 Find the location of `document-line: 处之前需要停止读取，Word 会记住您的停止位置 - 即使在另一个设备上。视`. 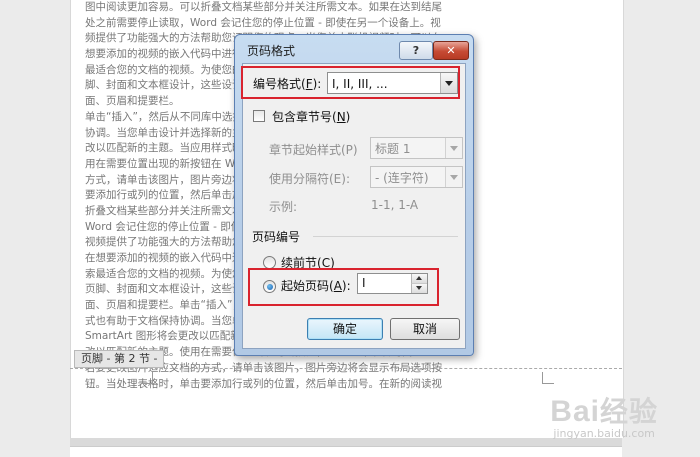

document-line: 处之前需要停止读取，Word 会记住您的停止位置 - 即使在另一个设备上。视 is located at coordinates (263, 22).